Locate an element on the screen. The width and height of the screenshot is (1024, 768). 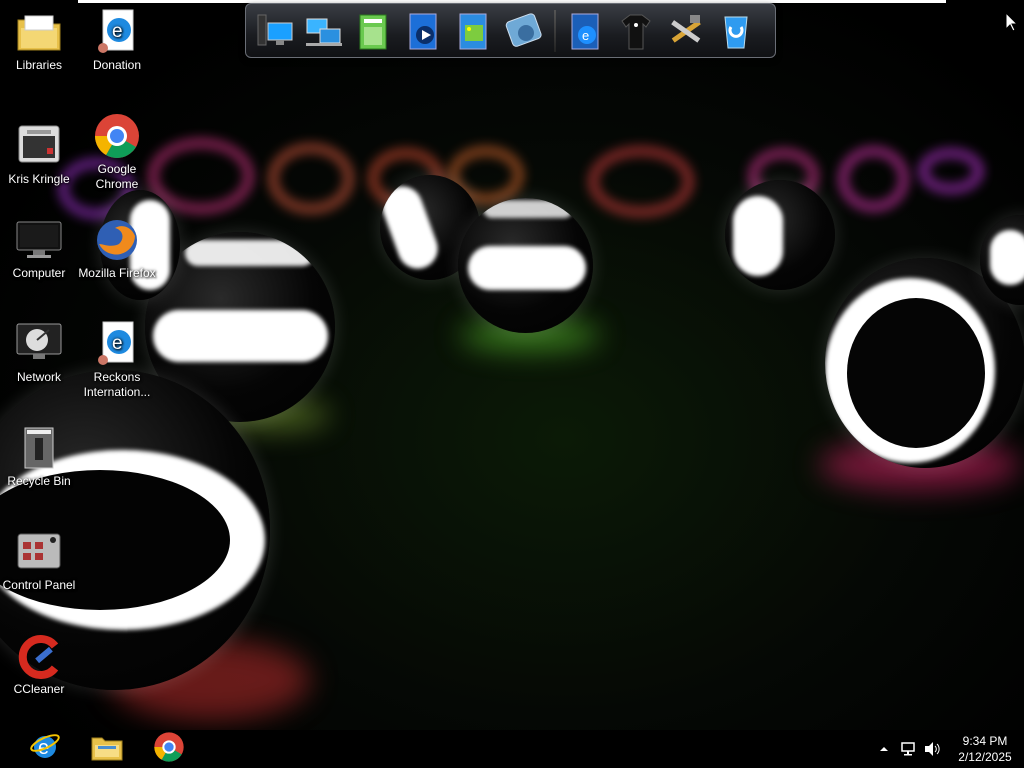
desktop-icon-ccleaner: CCleaner is located at coordinates (39, 664).